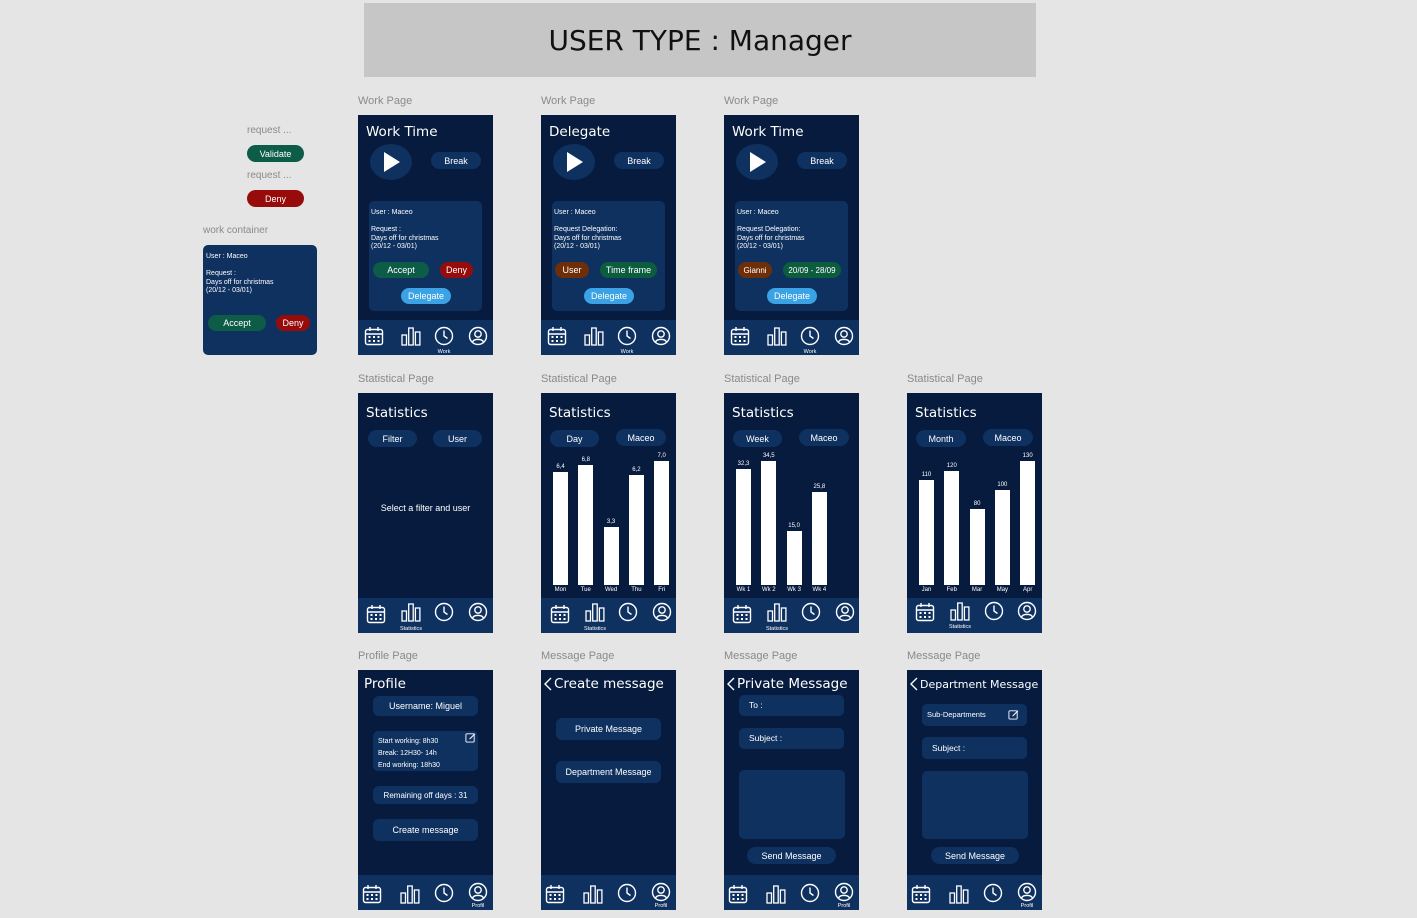 Image resolution: width=1417 pixels, height=918 pixels. Describe the element at coordinates (275, 153) in the screenshot. I see `validate-button: Validate` at that location.